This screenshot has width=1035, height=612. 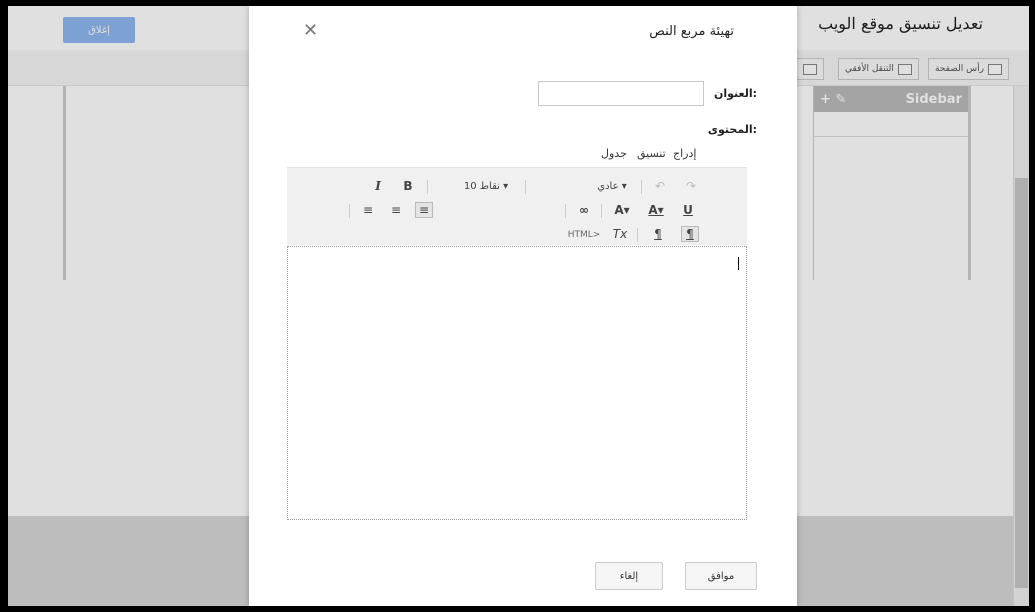 What do you see at coordinates (684, 153) in the screenshot?
I see `menu-insert: إدراج` at bounding box center [684, 153].